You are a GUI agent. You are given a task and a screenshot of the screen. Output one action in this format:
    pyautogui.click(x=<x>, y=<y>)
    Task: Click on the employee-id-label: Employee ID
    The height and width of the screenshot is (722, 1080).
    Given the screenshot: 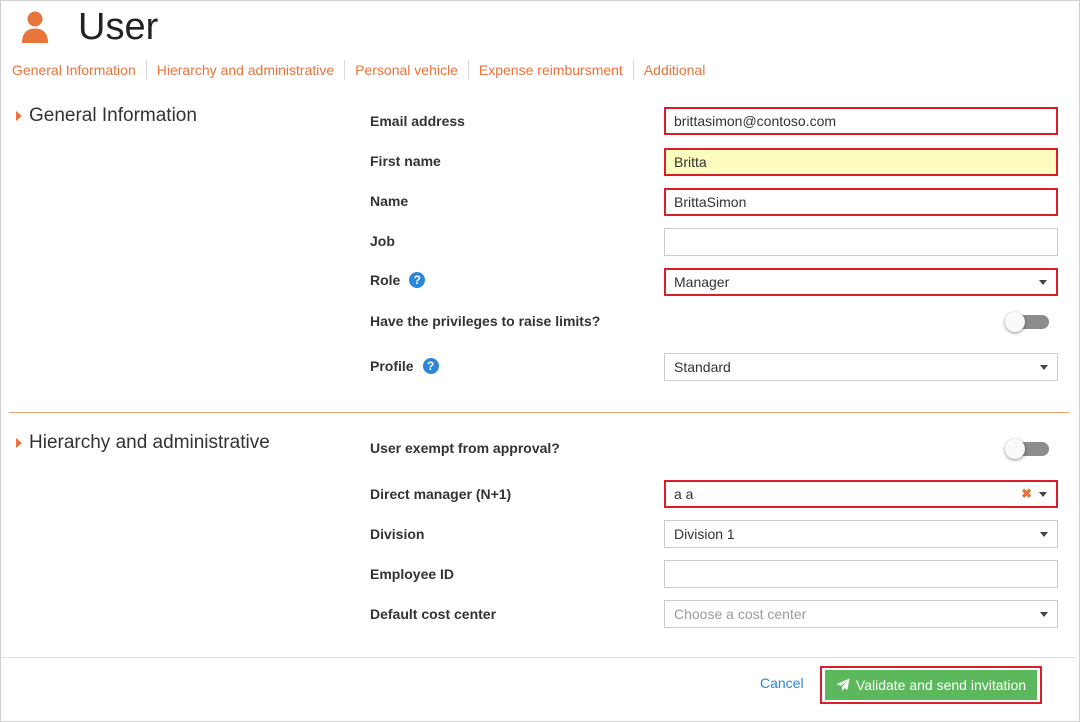 What is the action you would take?
    pyautogui.click(x=412, y=574)
    